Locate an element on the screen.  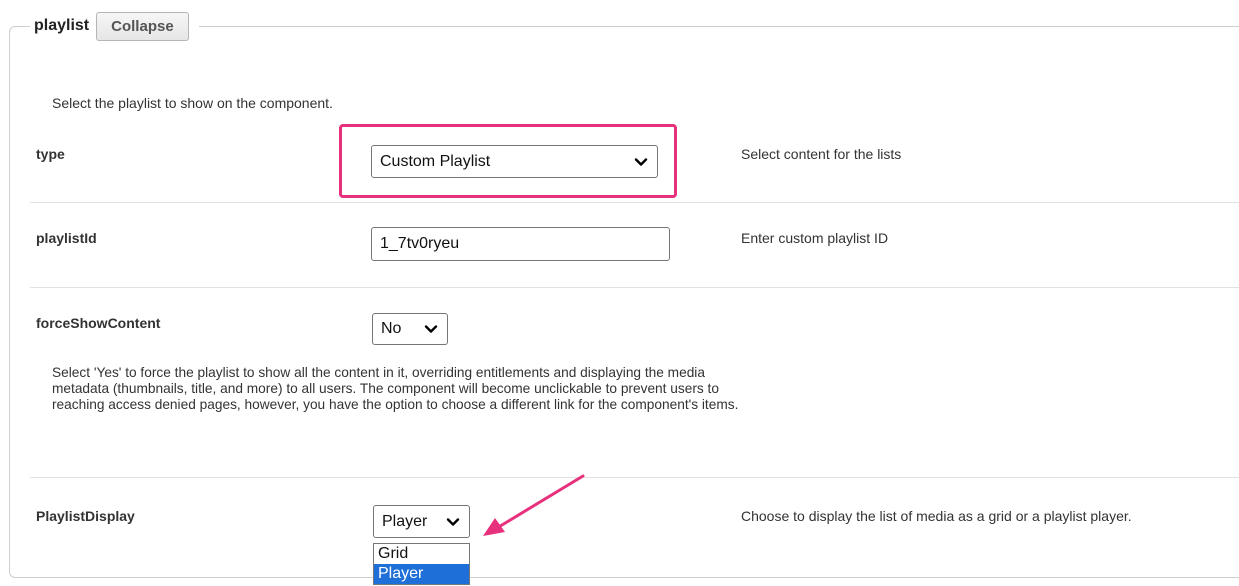
forceshowcontent-label: forceShowContent is located at coordinates (98, 323).